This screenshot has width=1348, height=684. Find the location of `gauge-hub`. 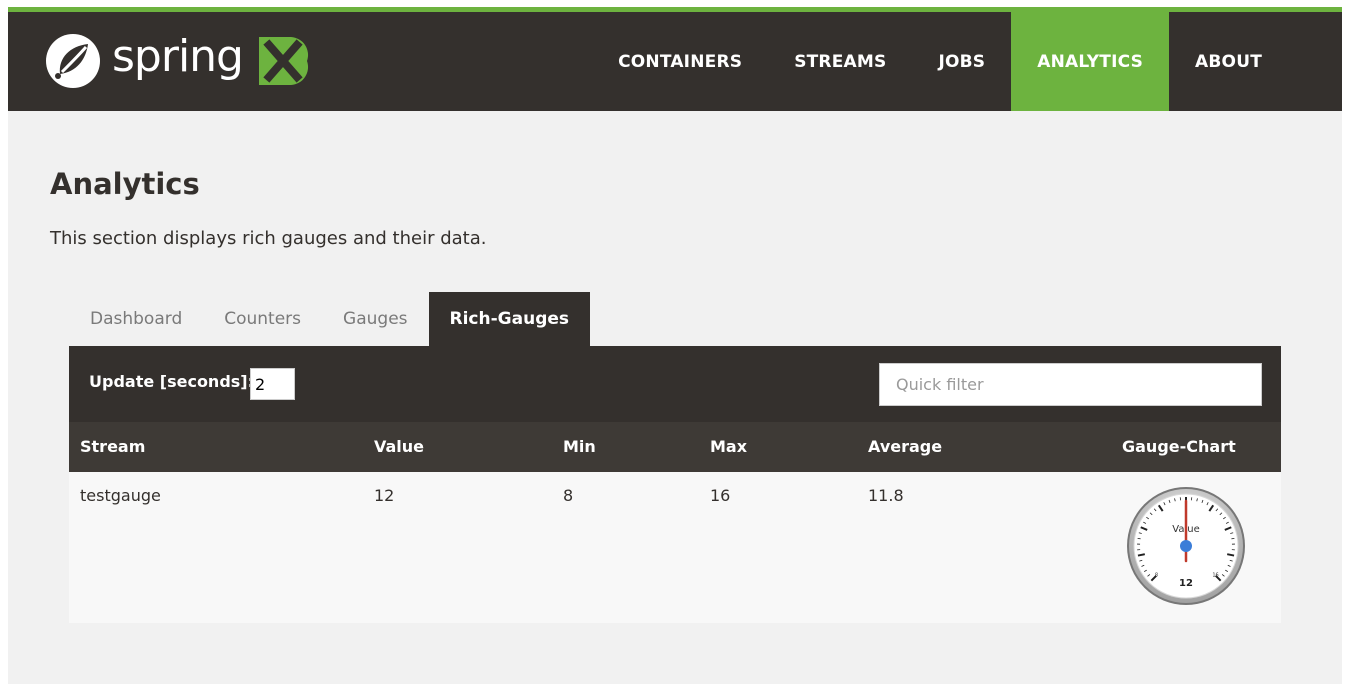

gauge-hub is located at coordinates (1186, 546).